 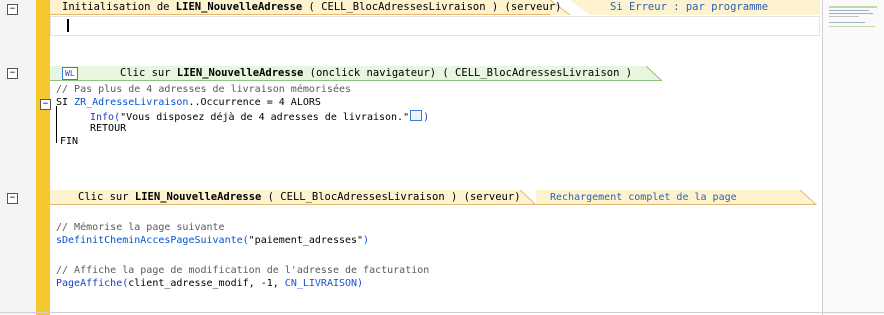 I want to click on translate-icon, so click(x=416, y=115).